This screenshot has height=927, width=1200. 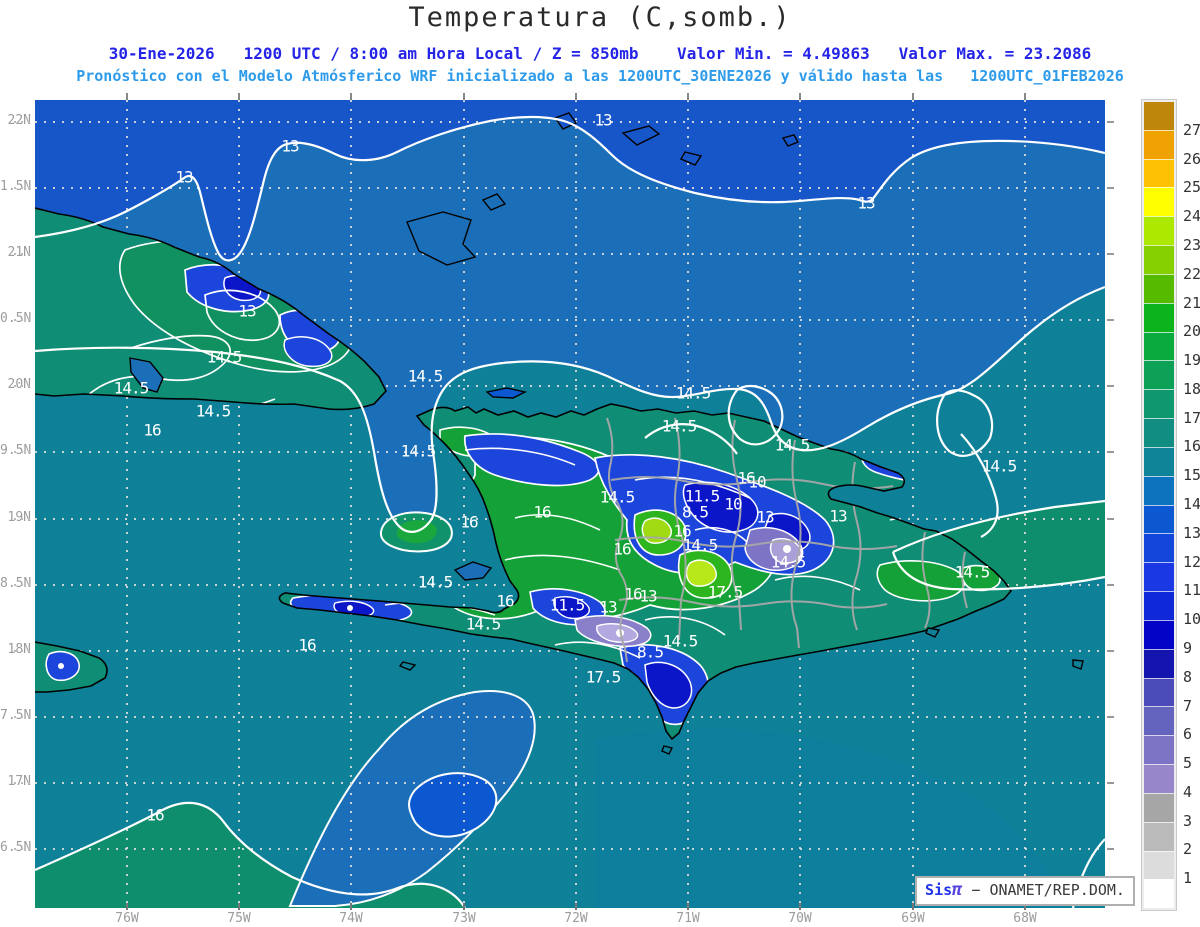 I want to click on lon-tick-label: 68W, so click(x=1025, y=918).